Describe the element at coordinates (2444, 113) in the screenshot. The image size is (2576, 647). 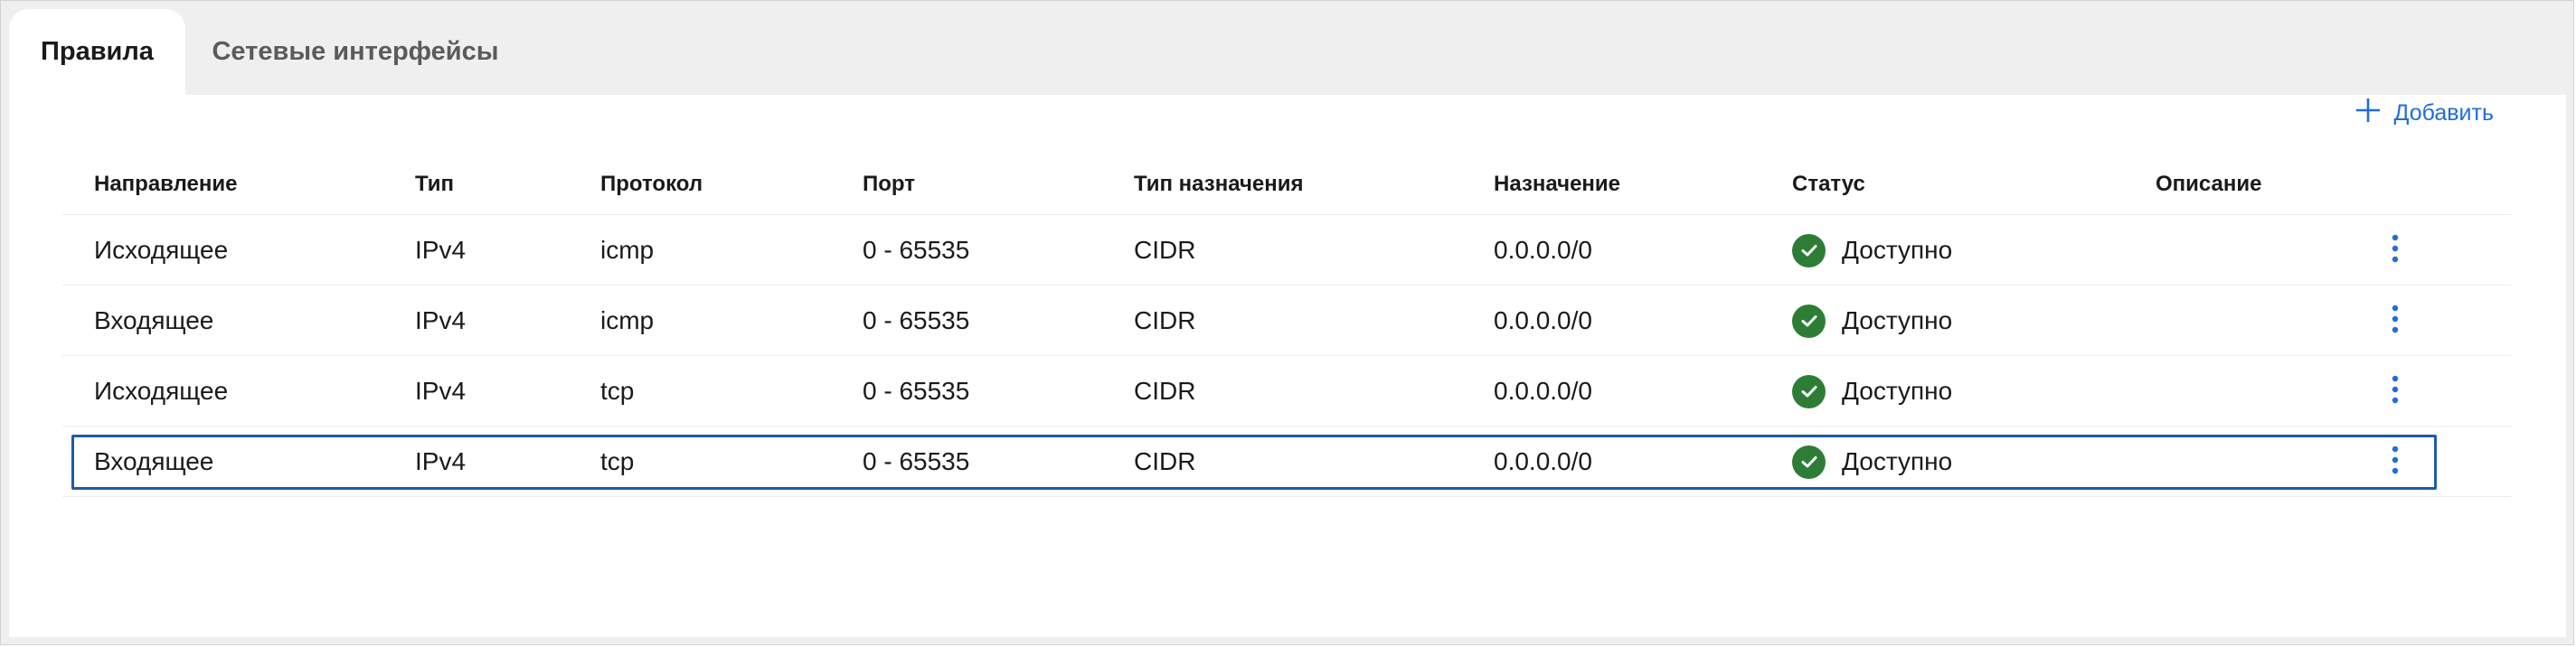
I see `add-rule-label: Добавить` at that location.